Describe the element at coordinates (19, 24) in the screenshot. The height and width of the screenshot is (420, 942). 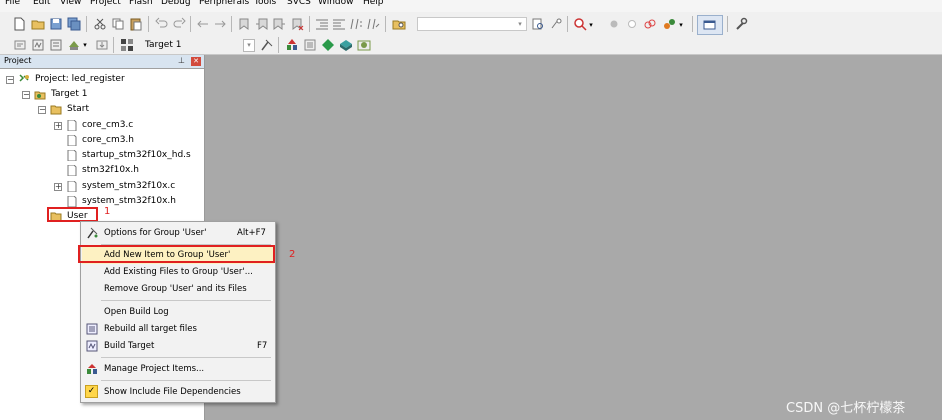
I see `new-file-icon` at that location.